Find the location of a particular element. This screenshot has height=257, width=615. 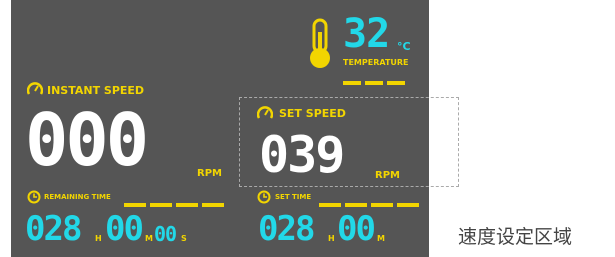

instant-speed-unit: RPM is located at coordinates (209, 173).